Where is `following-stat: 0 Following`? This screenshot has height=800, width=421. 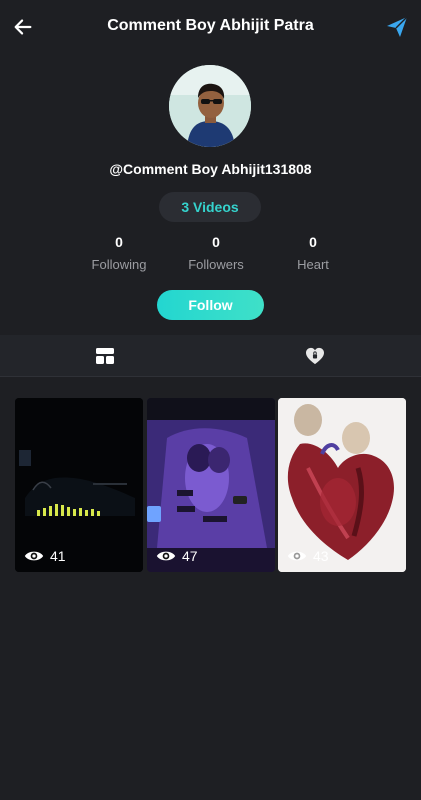 following-stat: 0 Following is located at coordinates (119, 253).